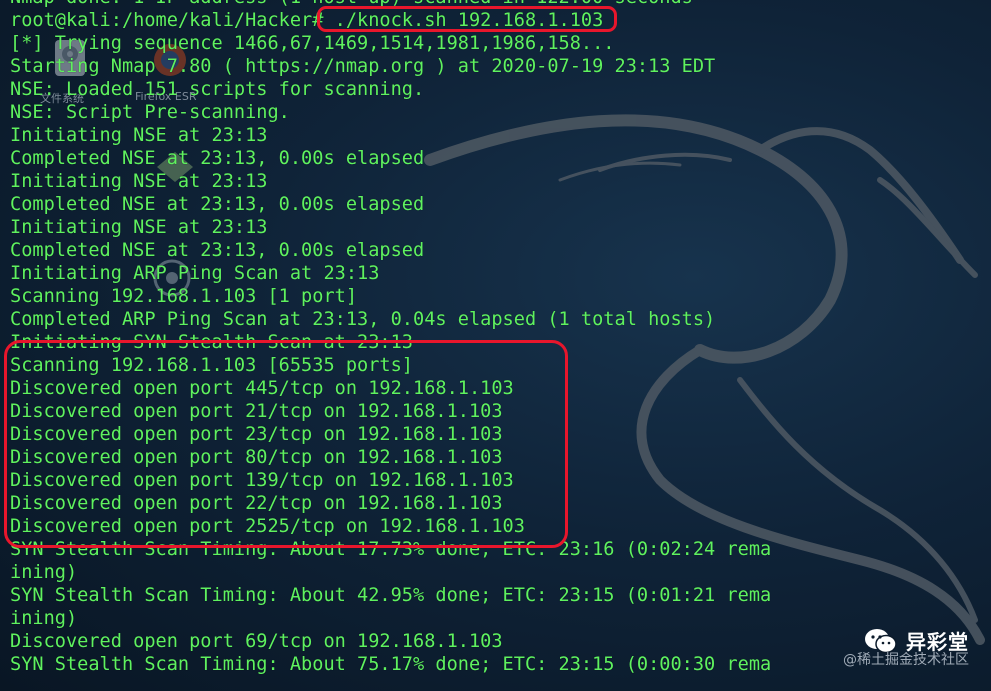  Describe the element at coordinates (150, 112) in the screenshot. I see `terminal-line: NSE: Script Pre-scanning.` at that location.